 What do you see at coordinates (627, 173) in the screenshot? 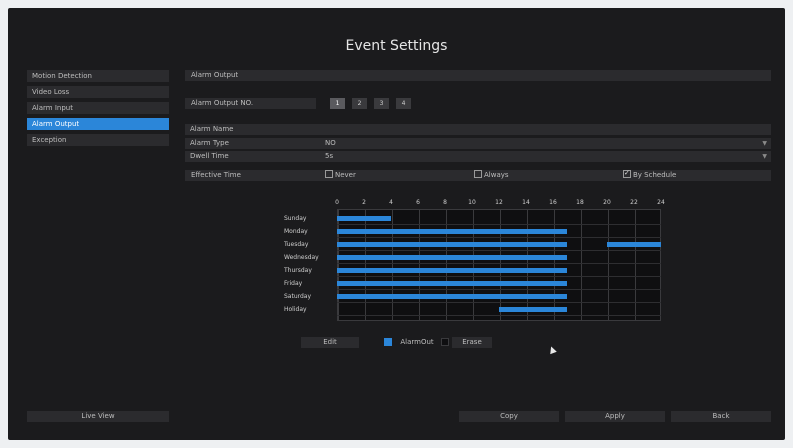
I see `checkbox-checked-icon` at bounding box center [627, 173].